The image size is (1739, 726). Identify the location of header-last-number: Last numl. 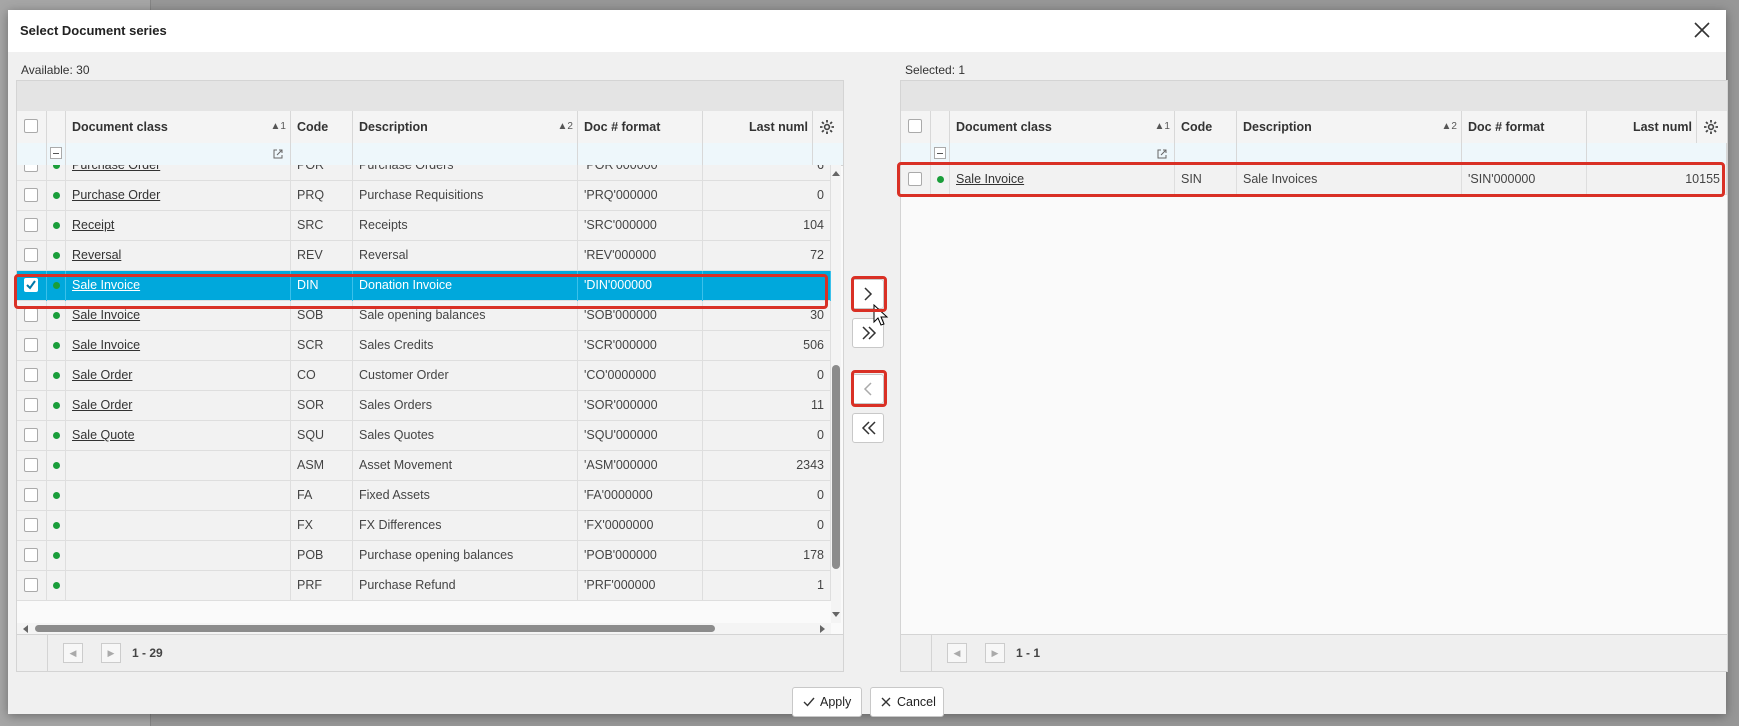
(1642, 127).